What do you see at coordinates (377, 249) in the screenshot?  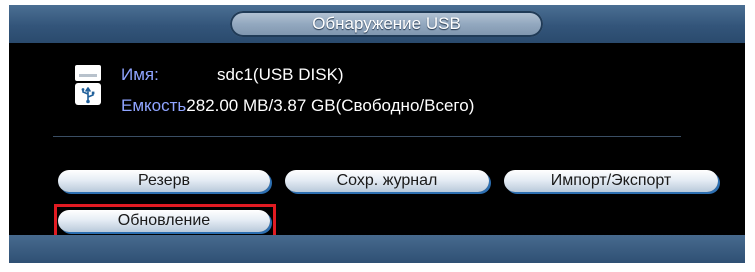 I see `bottom-bar` at bounding box center [377, 249].